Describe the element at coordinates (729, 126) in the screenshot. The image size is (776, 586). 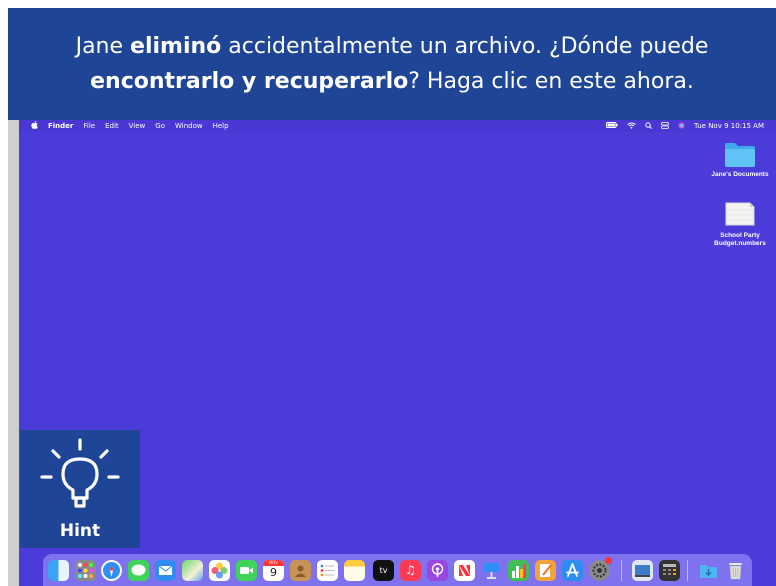
I see `menu-clock: Tue Nov 9 10:15 AM` at that location.